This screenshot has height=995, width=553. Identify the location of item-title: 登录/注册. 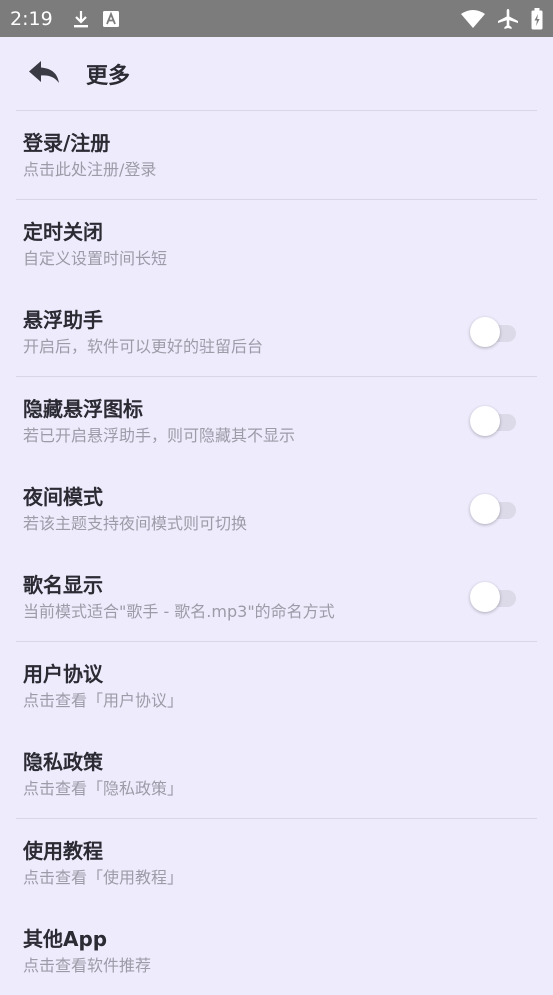
(67, 142).